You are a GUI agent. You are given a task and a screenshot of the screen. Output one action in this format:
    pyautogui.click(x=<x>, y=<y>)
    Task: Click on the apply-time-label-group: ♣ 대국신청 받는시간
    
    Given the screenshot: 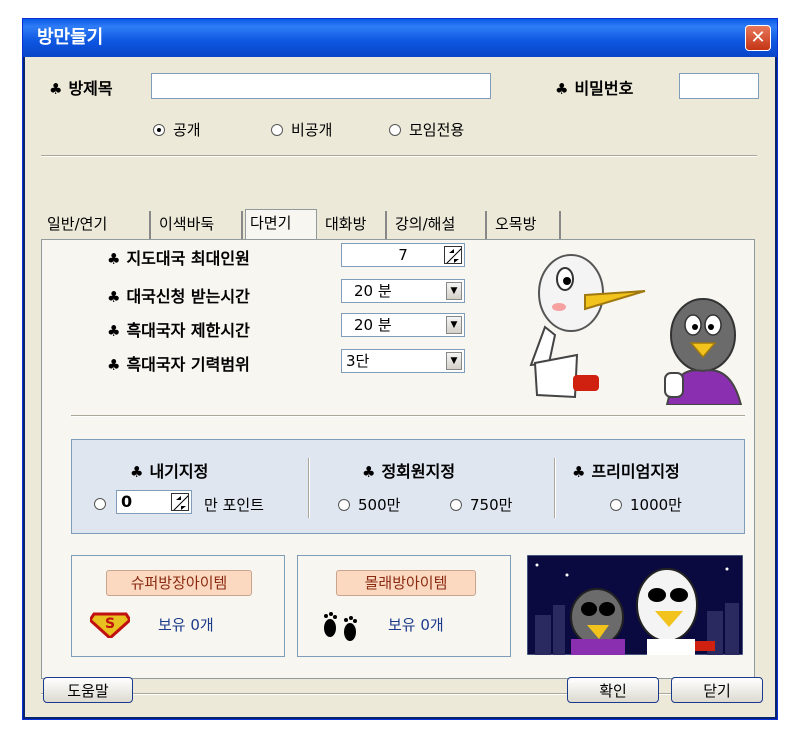 What is the action you would take?
    pyautogui.click(x=178, y=295)
    